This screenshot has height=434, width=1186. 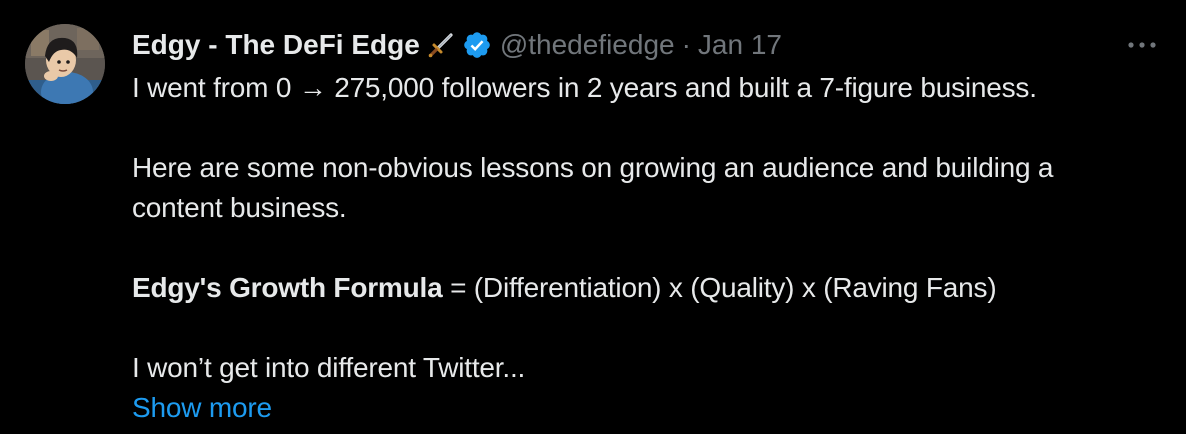 What do you see at coordinates (239, 207) in the screenshot?
I see `tweet-text-line: content business.` at bounding box center [239, 207].